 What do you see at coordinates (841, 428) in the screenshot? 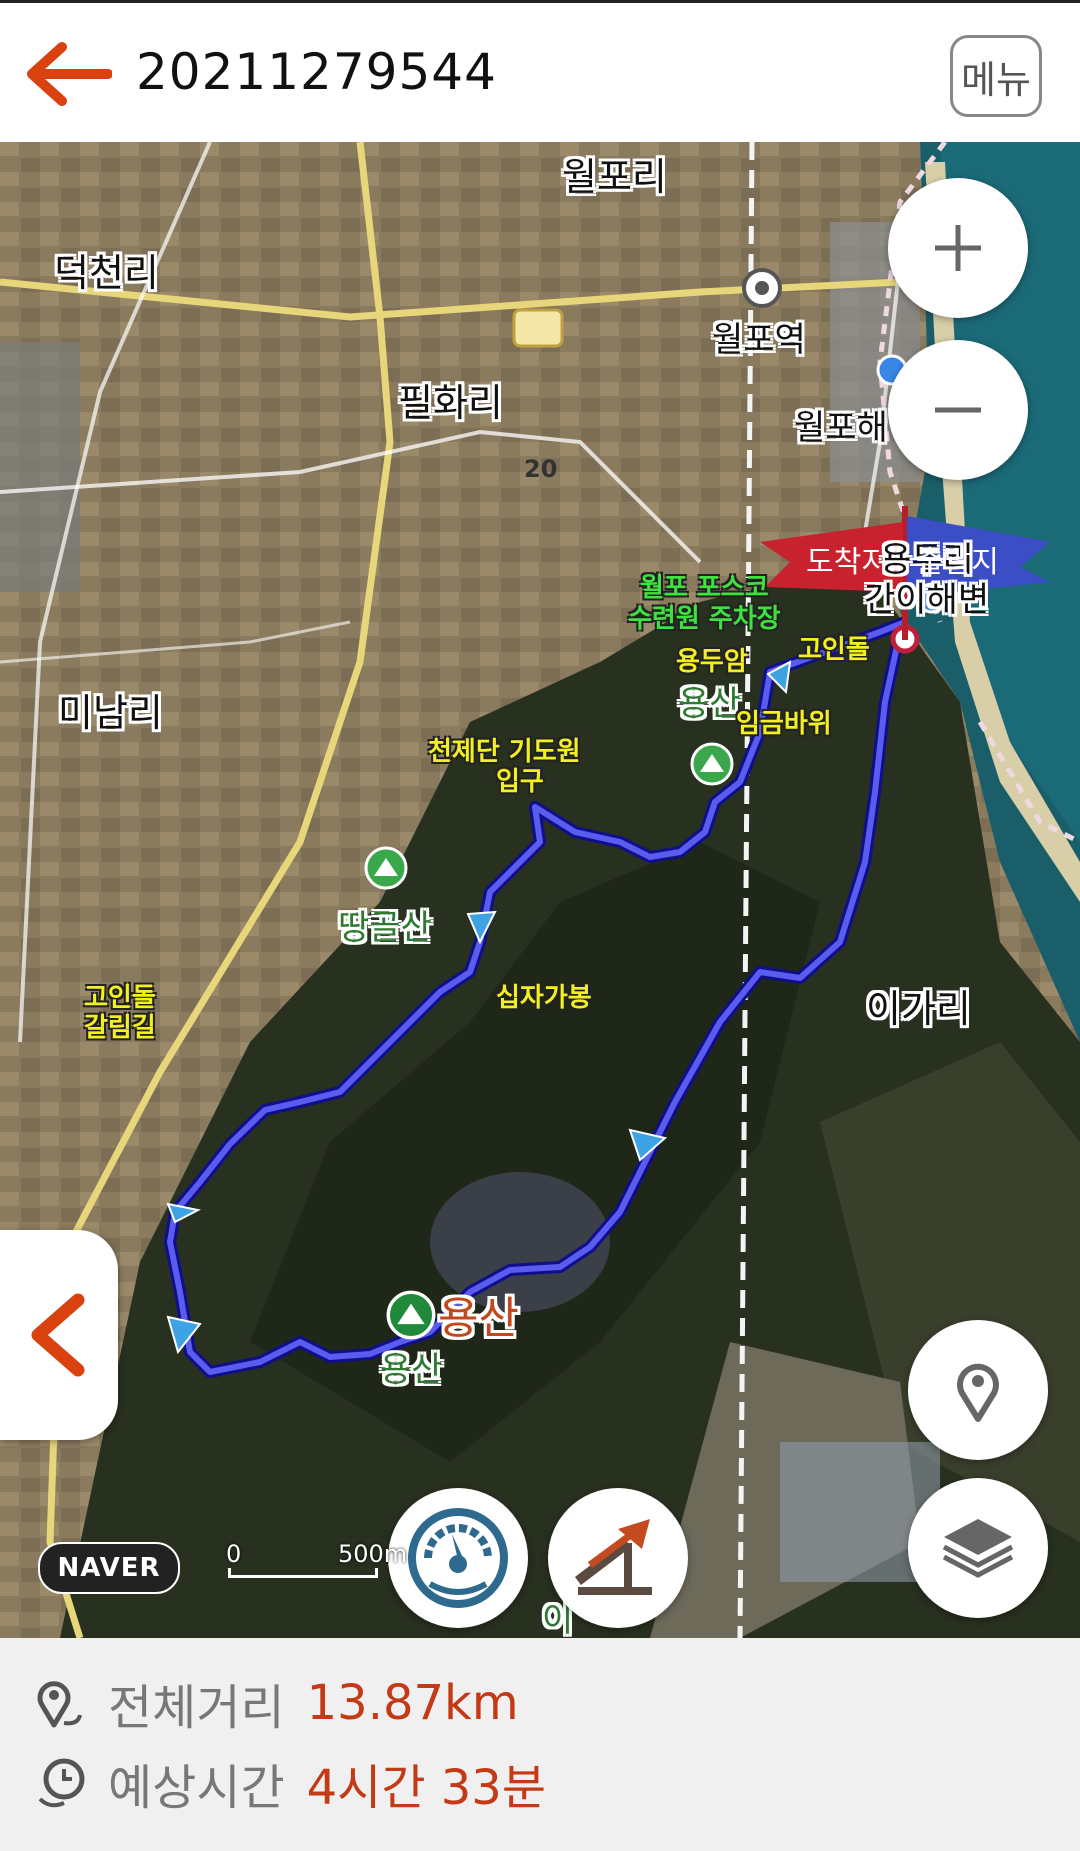
I see `place-wolpohae: 월포해` at bounding box center [841, 428].